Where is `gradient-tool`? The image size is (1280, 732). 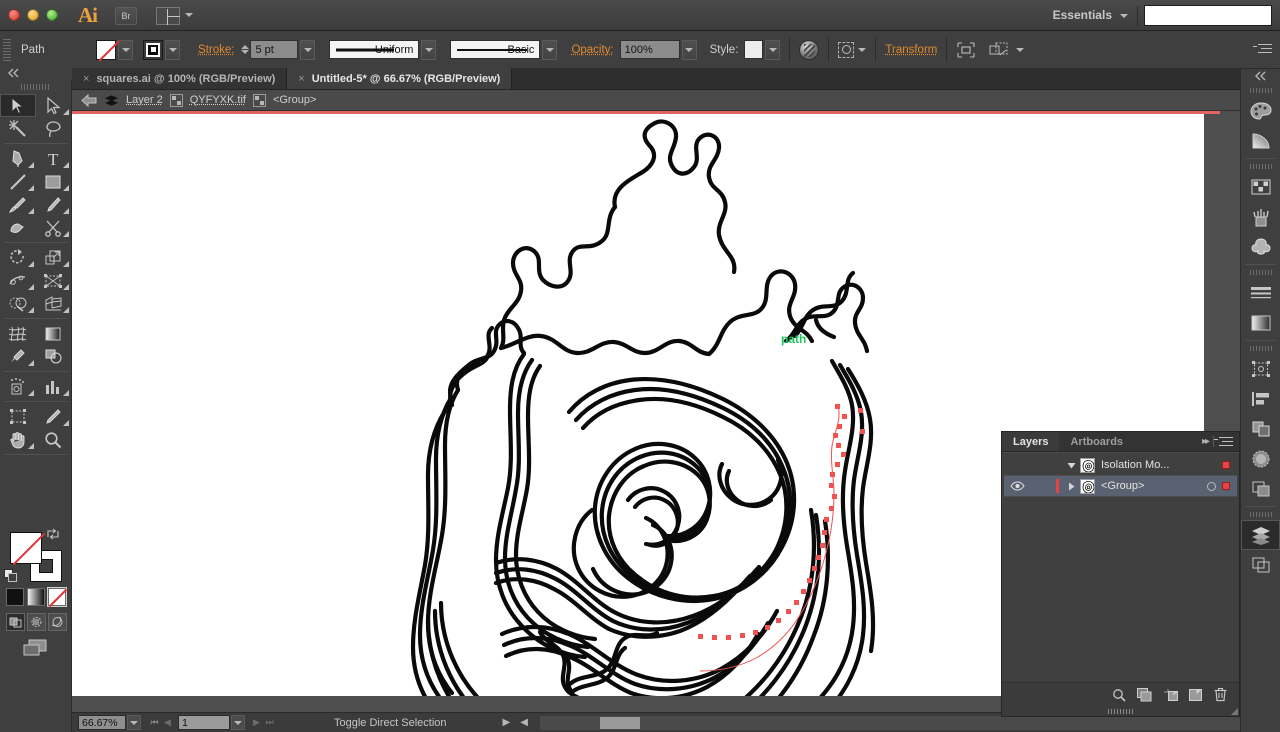 gradient-tool is located at coordinates (54, 333).